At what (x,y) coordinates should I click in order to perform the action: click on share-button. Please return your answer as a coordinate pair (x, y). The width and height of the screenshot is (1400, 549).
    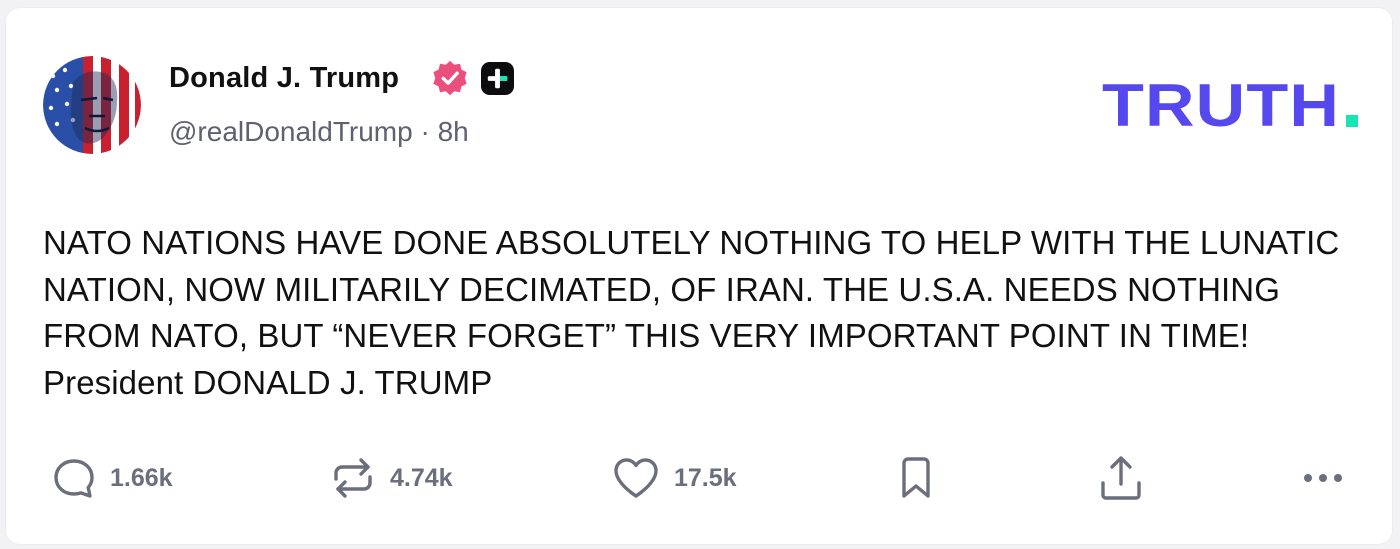
    Looking at the image, I should click on (1121, 478).